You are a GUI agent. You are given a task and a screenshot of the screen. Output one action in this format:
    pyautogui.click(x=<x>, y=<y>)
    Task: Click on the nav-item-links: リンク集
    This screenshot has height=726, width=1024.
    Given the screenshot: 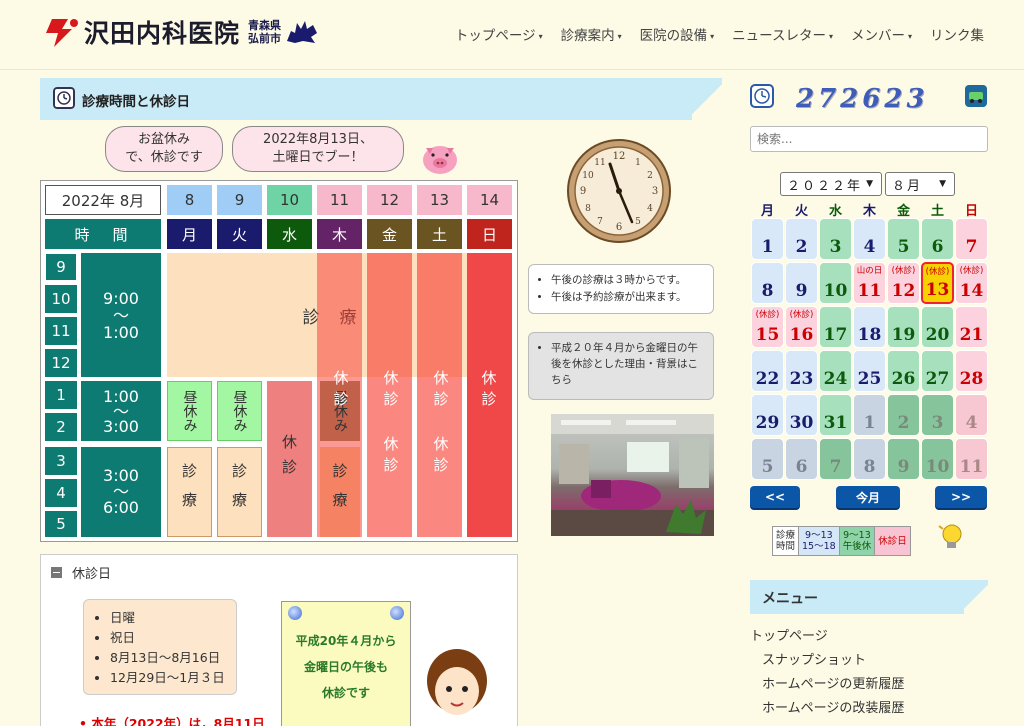 What is the action you would take?
    pyautogui.click(x=957, y=34)
    